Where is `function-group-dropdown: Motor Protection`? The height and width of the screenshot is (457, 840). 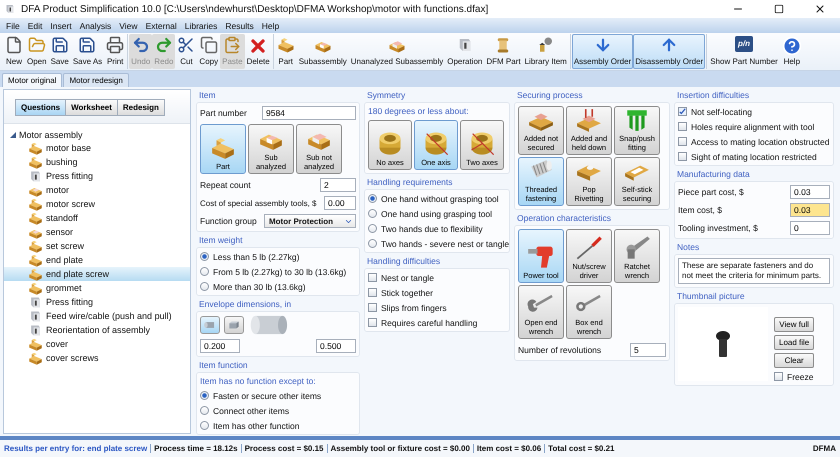
function-group-dropdown: Motor Protection is located at coordinates (310, 221).